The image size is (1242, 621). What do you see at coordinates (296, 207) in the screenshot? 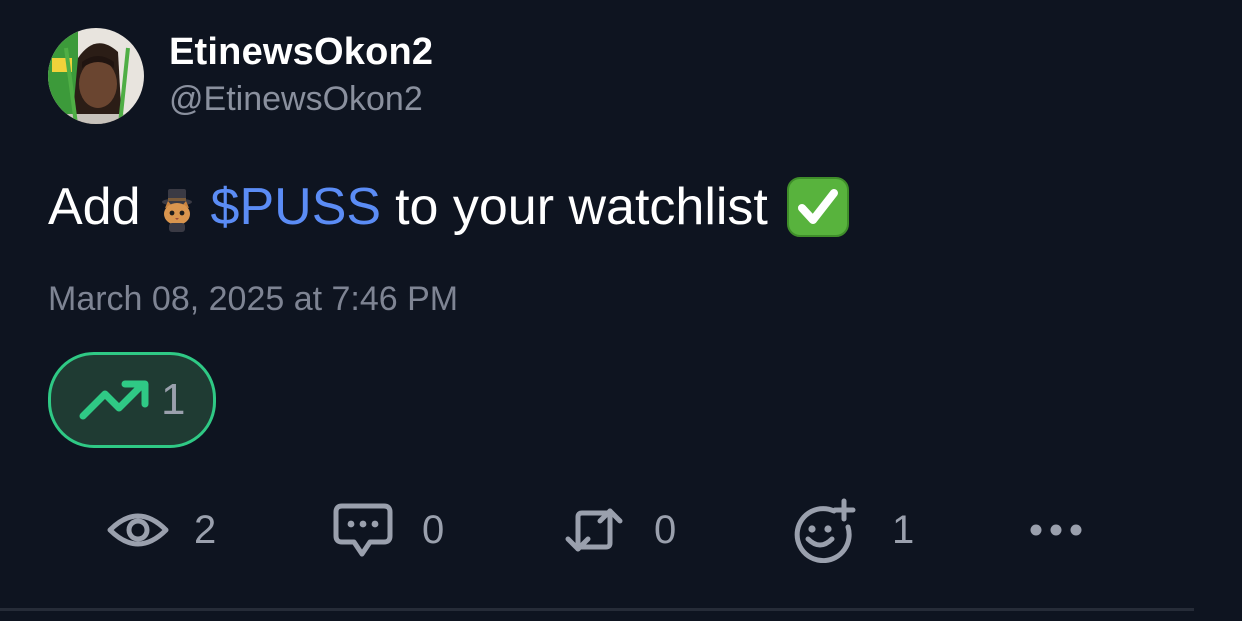
I see `cashtag-link: $PUSS` at bounding box center [296, 207].